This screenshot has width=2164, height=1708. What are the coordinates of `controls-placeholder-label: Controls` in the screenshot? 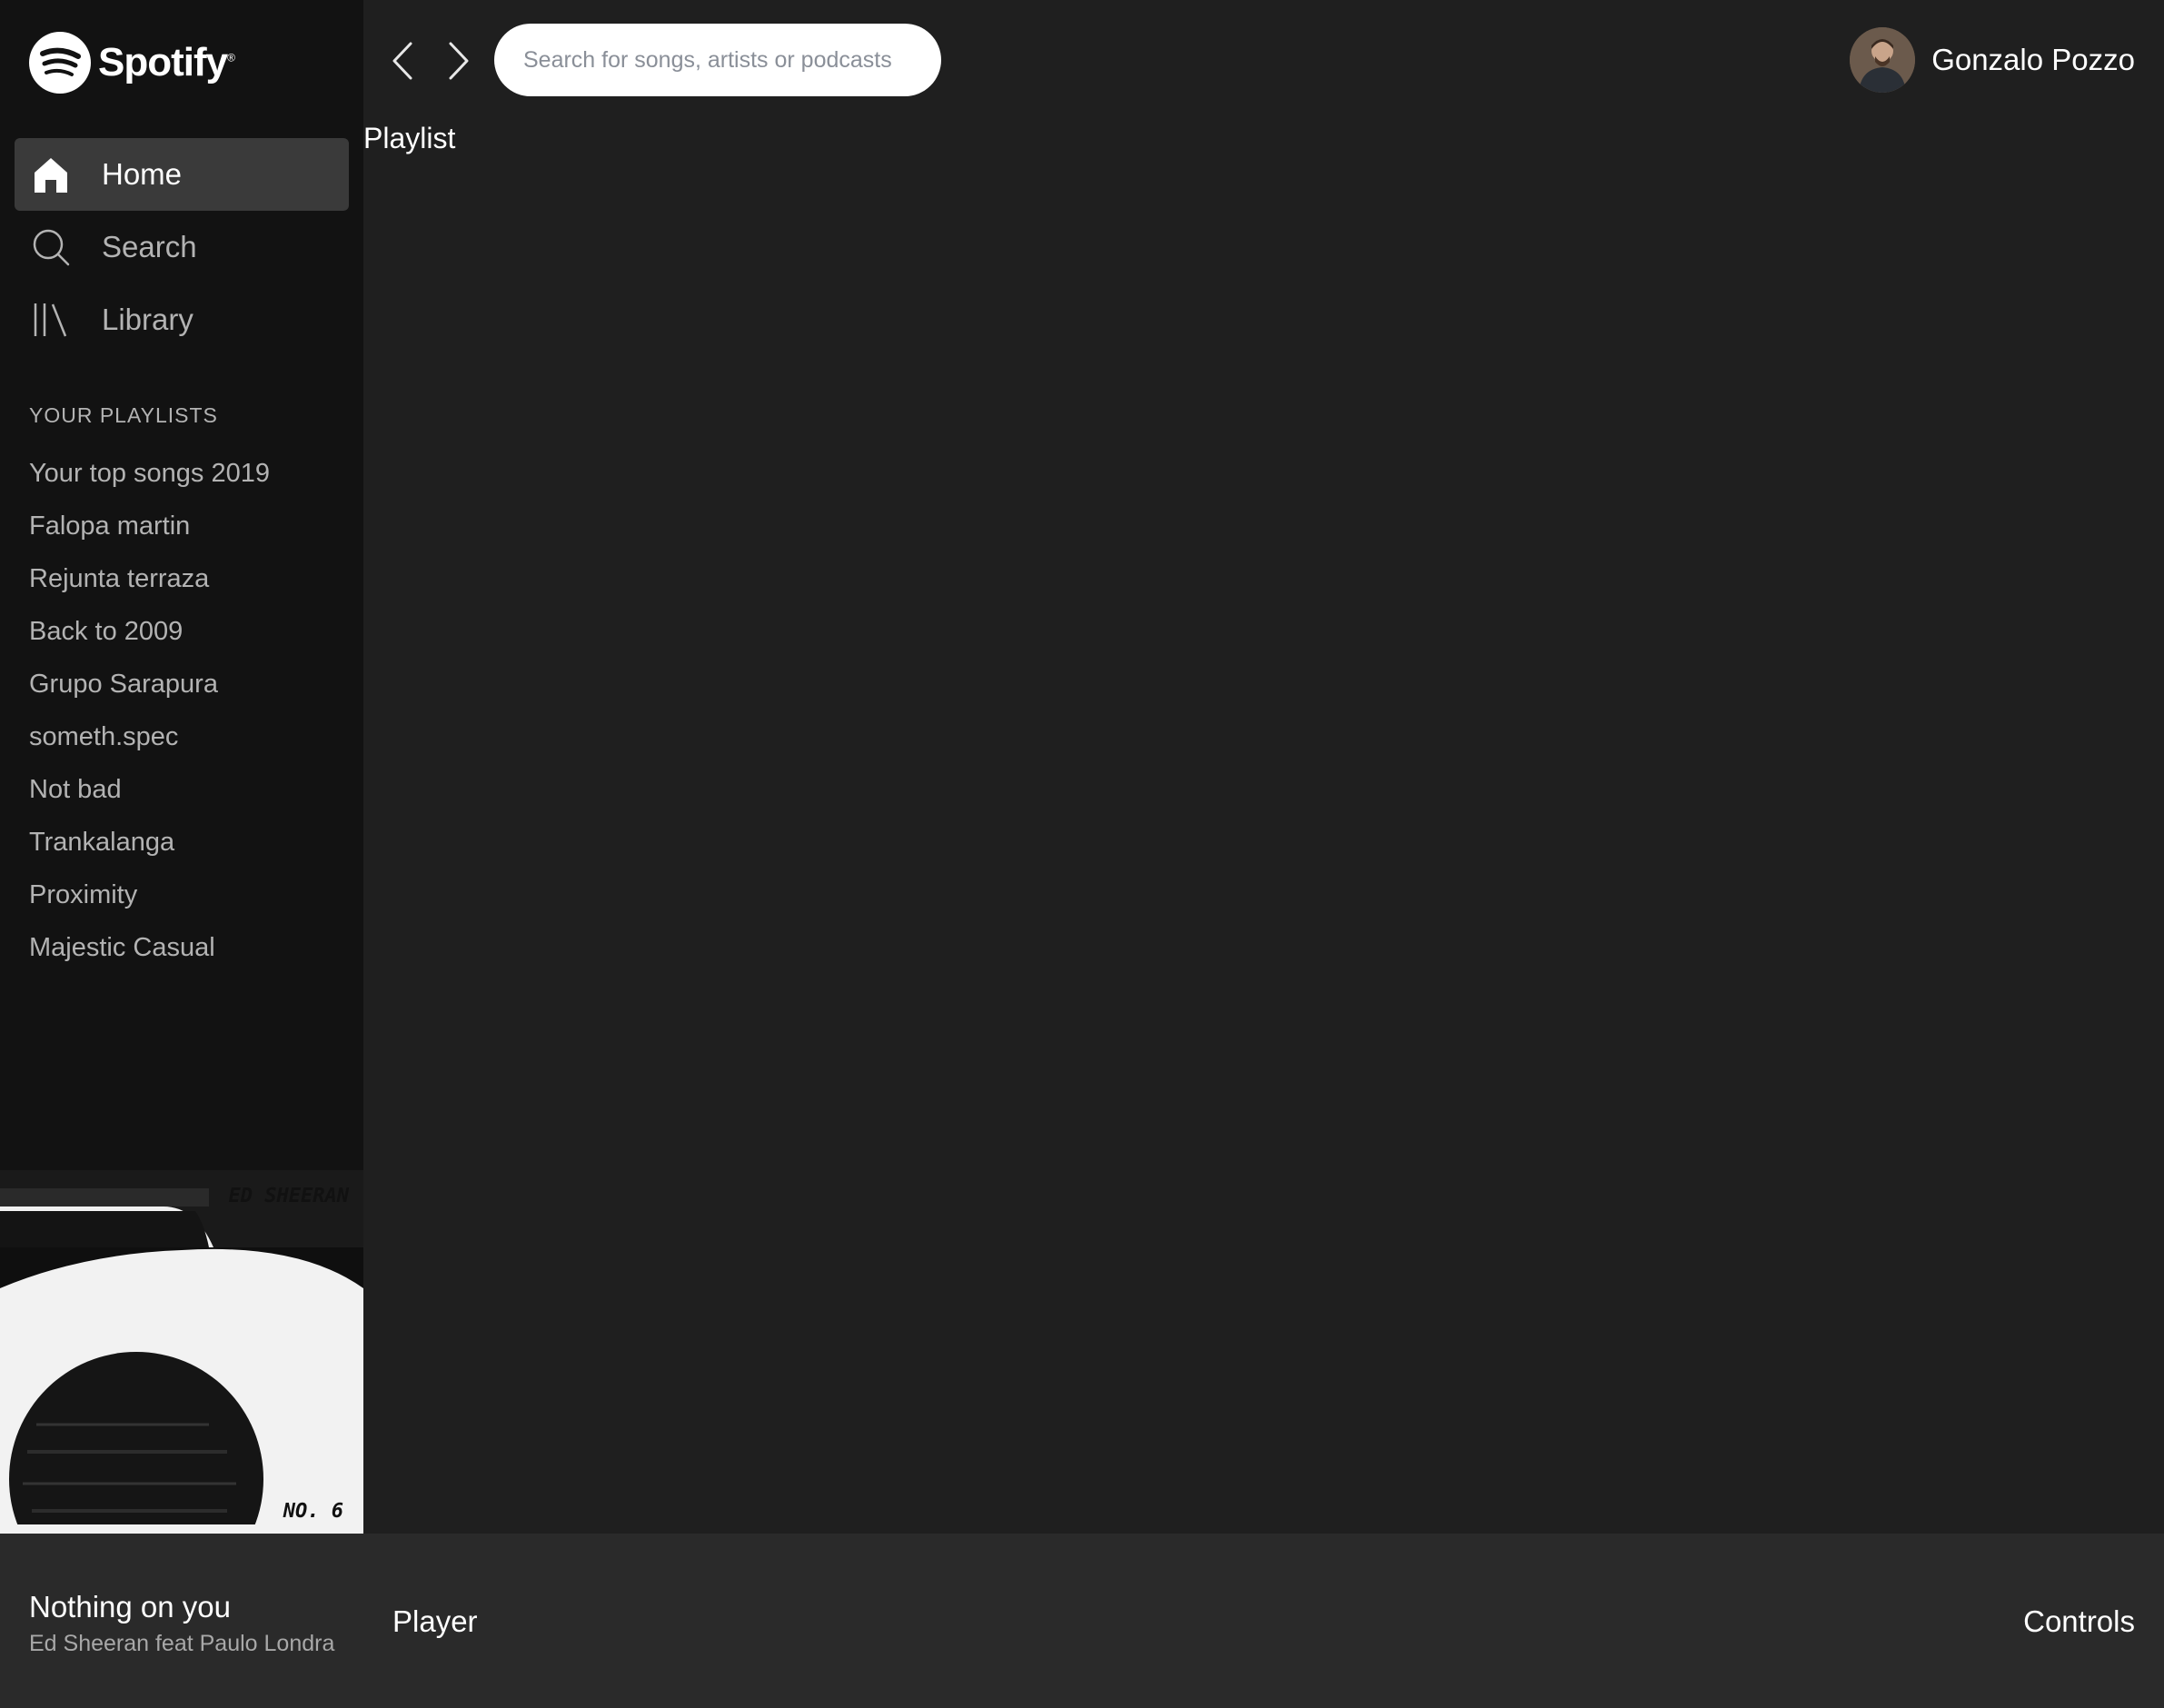 It's located at (2079, 1621).